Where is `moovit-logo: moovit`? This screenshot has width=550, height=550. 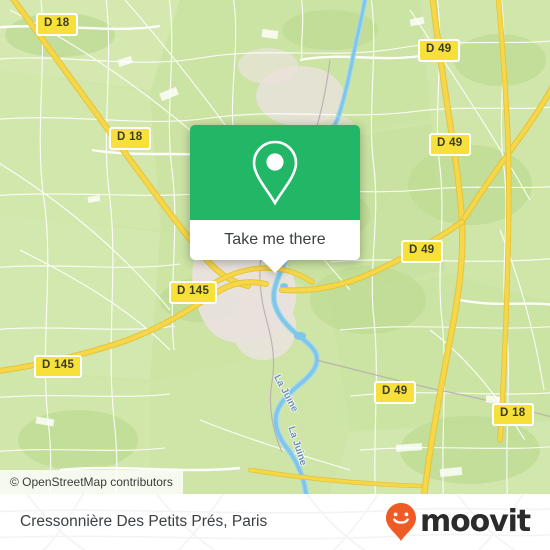
moovit-logo: moovit is located at coordinates (457, 522).